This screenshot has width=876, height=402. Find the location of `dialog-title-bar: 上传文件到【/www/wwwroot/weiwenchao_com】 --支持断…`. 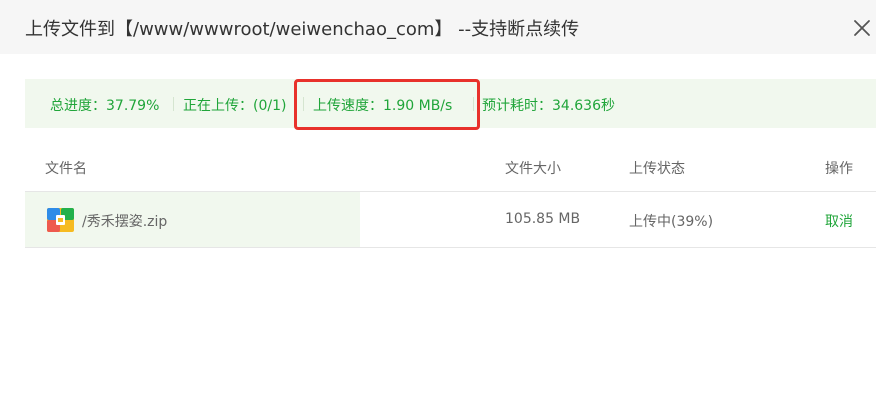

dialog-title-bar: 上传文件到【/www/wwwroot/weiwenchao_com】 --支持断… is located at coordinates (438, 27).